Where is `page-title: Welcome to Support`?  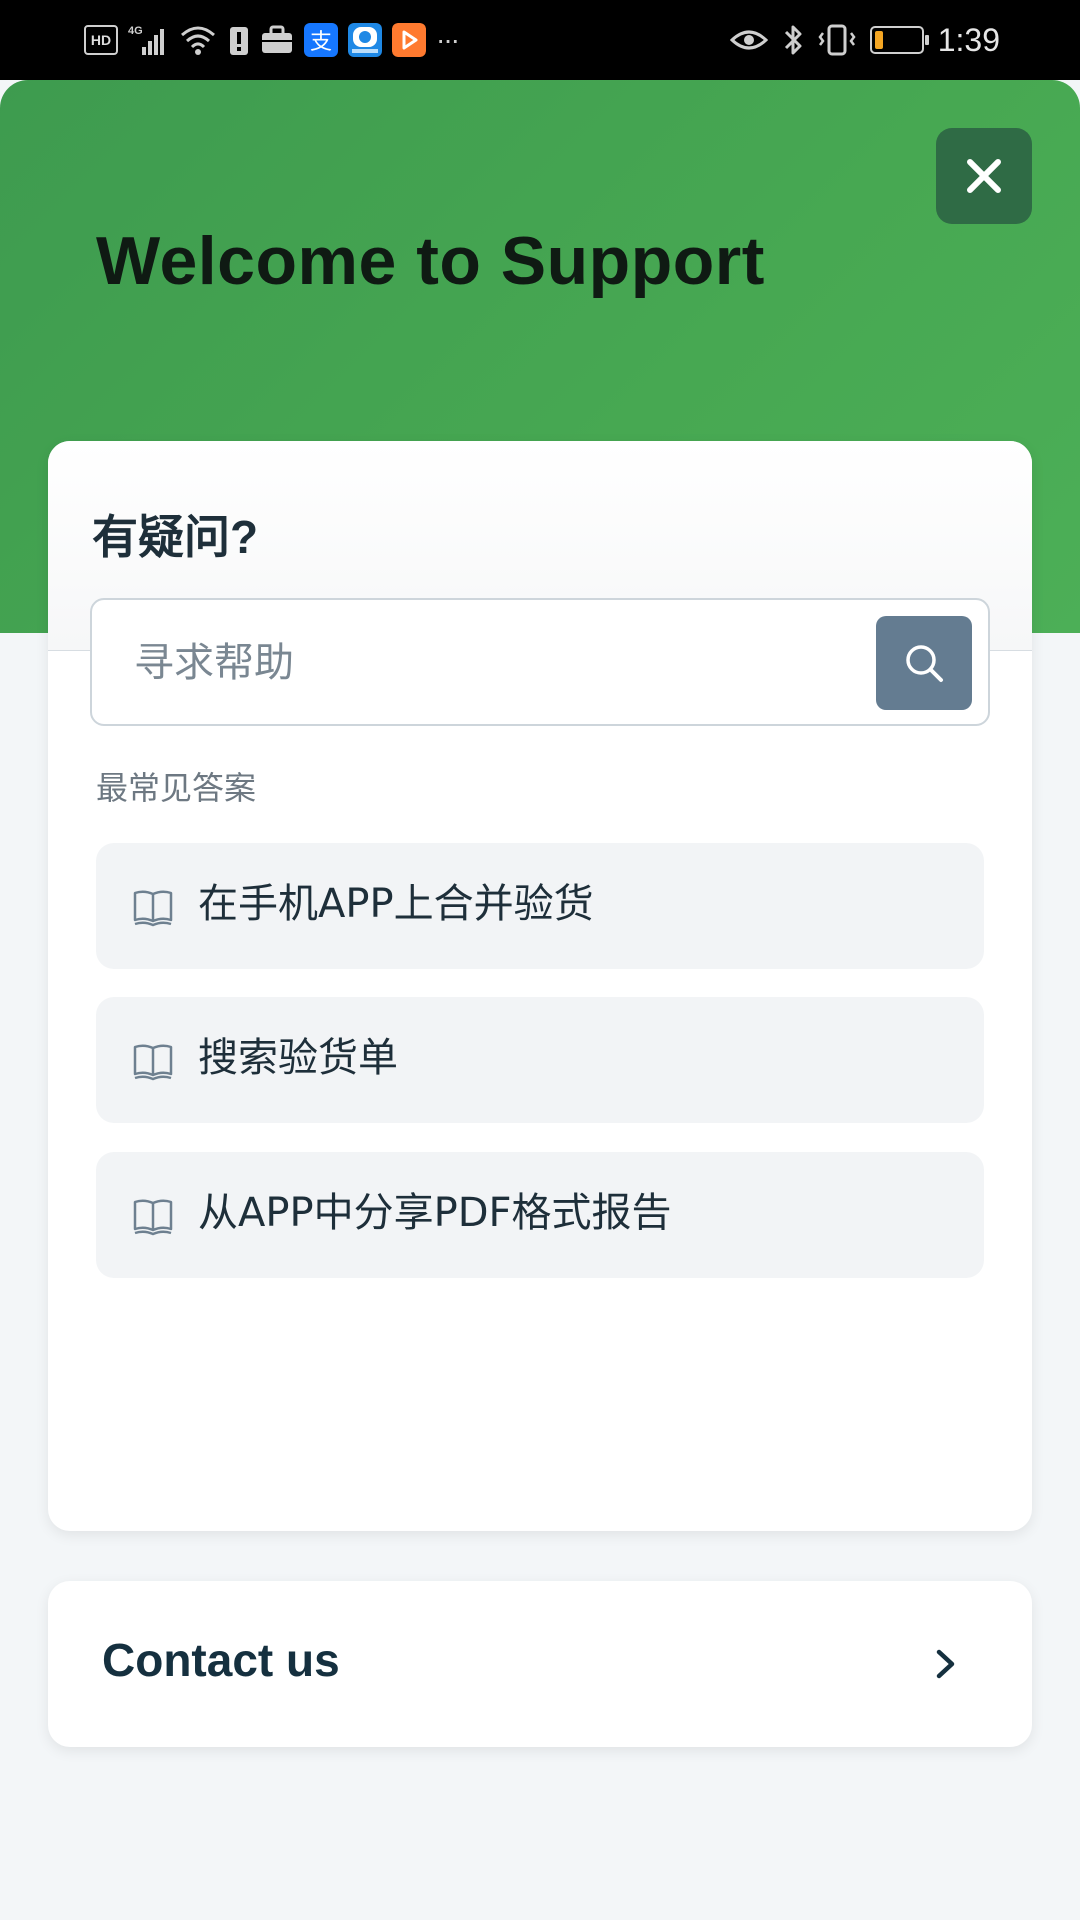
page-title: Welcome to Support is located at coordinates (430, 261).